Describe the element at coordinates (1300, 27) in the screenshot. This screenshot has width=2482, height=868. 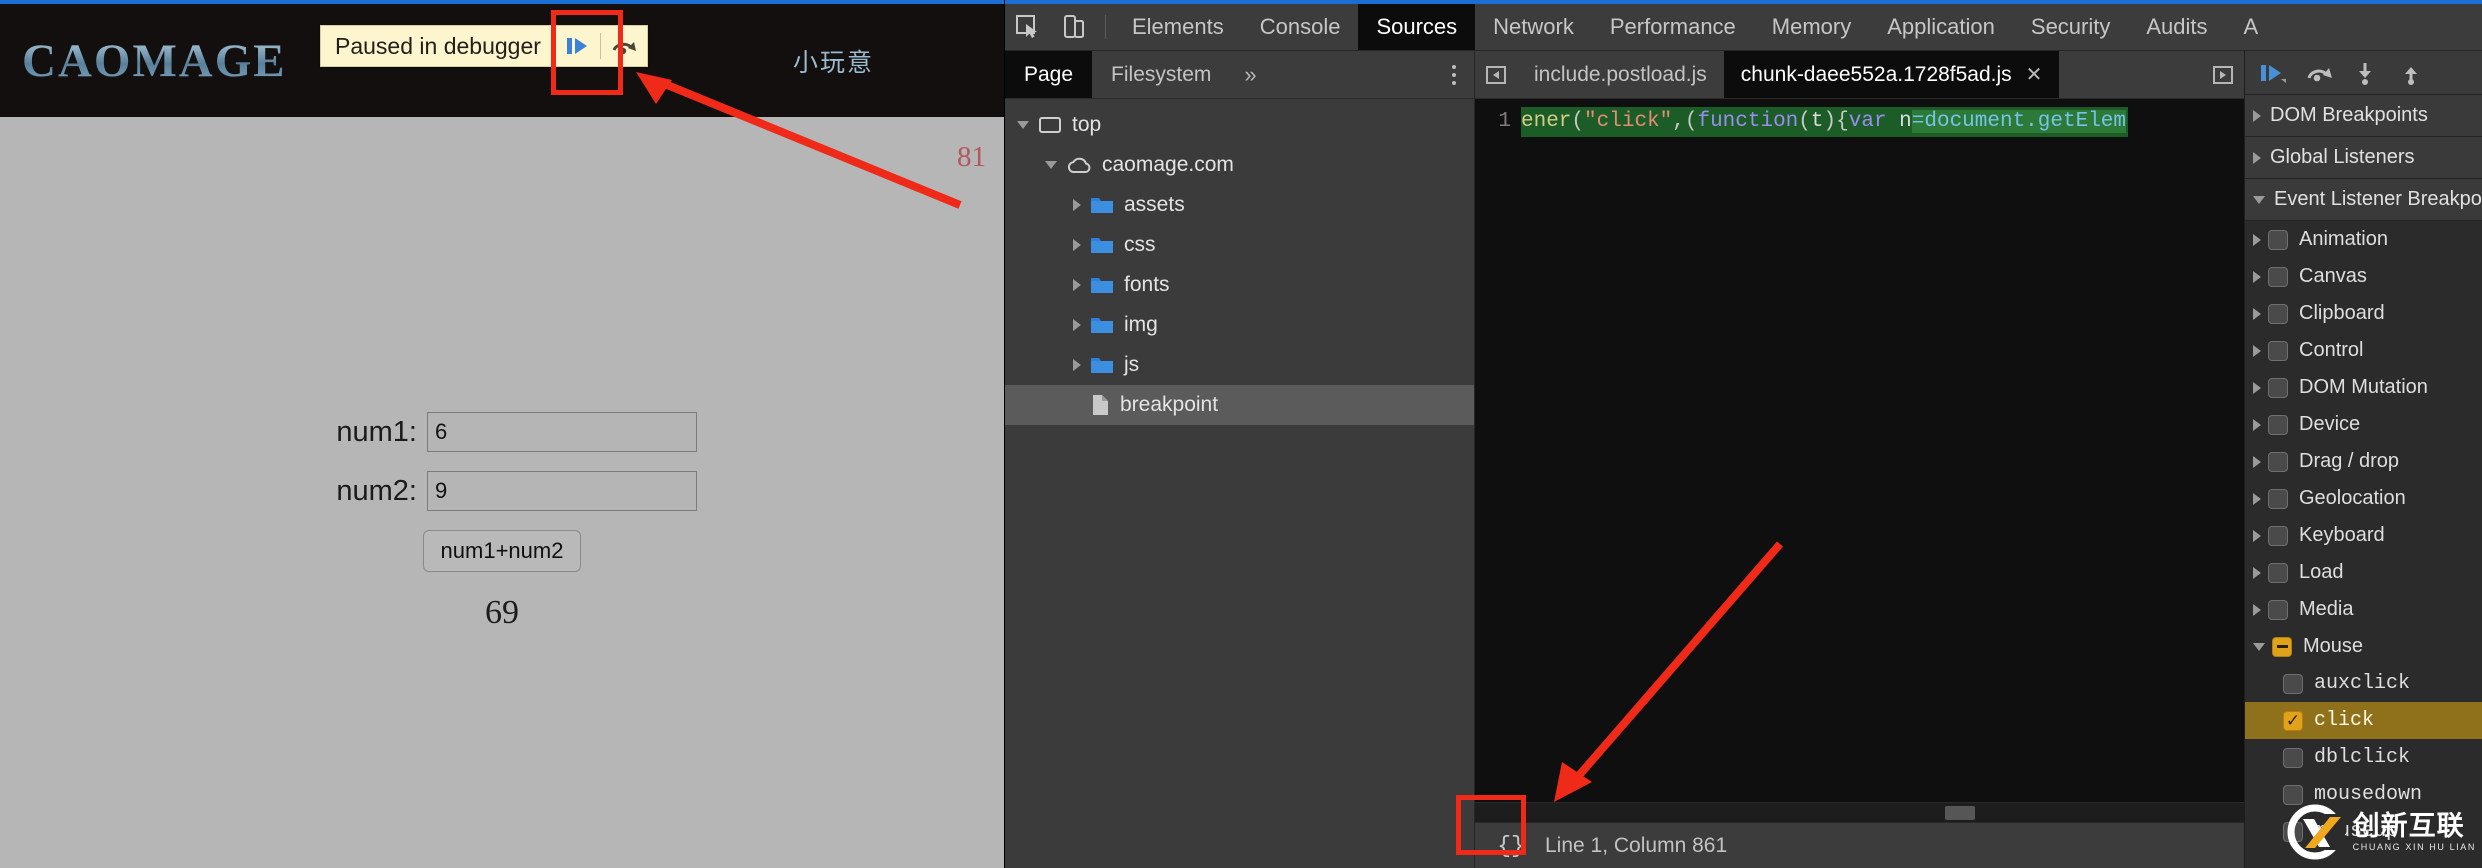
I see `devtools-tab-console: Console` at that location.